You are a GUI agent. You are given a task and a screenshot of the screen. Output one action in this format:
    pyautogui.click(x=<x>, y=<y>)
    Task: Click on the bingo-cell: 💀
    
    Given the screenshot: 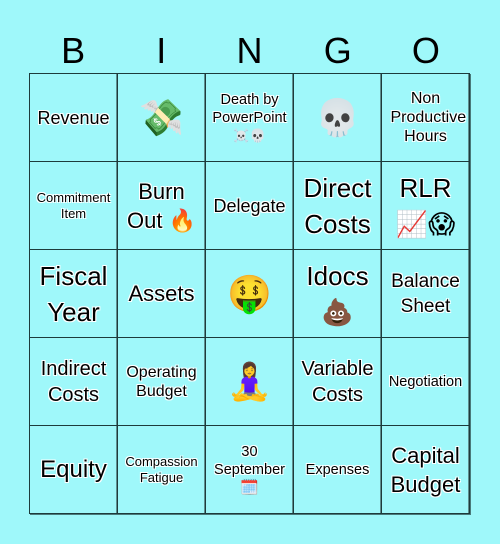 What is the action you would take?
    pyautogui.click(x=338, y=118)
    